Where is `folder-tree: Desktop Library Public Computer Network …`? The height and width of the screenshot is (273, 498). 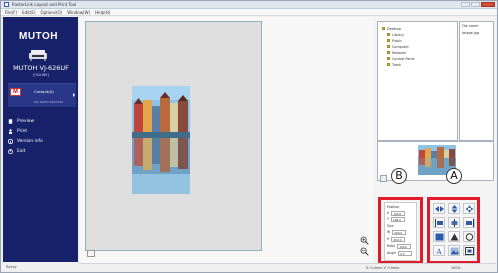
folder-tree: Desktop Library Public Computer Network … is located at coordinates (417, 81).